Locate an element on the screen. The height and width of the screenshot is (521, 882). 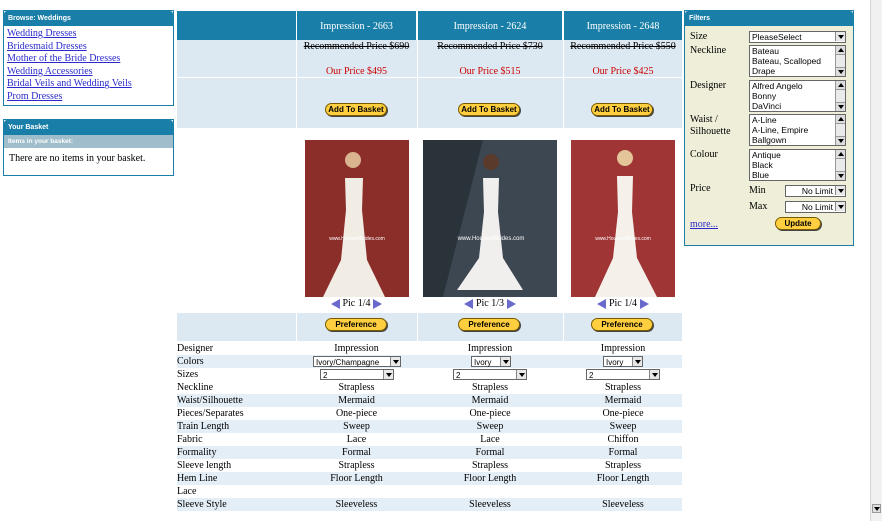
filter-max-label: Max is located at coordinates (758, 206).